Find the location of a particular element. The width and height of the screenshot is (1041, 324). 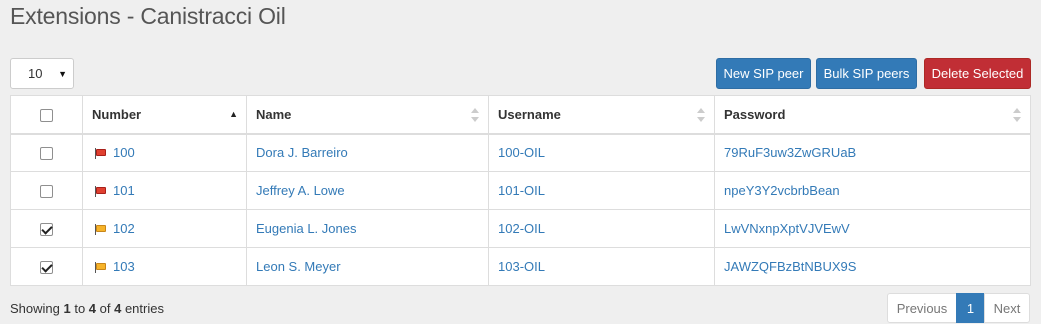

column-header-name: Name is located at coordinates (367, 115).